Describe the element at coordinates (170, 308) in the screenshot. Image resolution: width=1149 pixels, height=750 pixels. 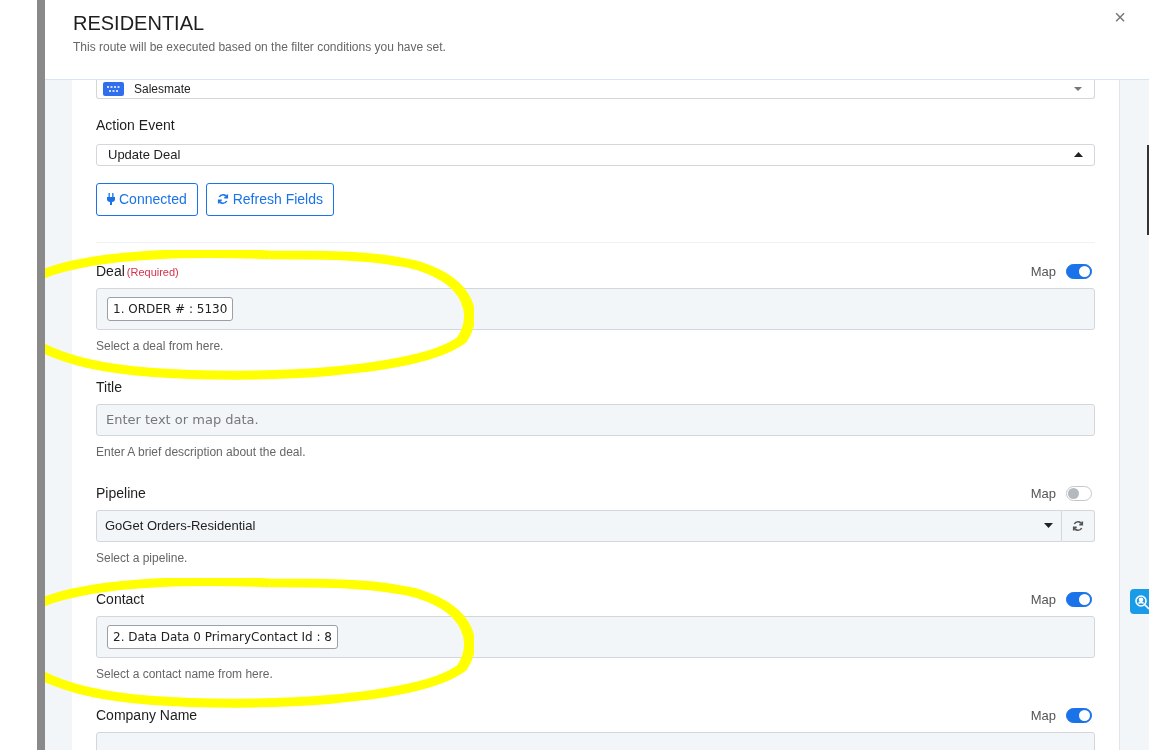
I see `mapped-token: 1. ORDER # : 5130` at that location.